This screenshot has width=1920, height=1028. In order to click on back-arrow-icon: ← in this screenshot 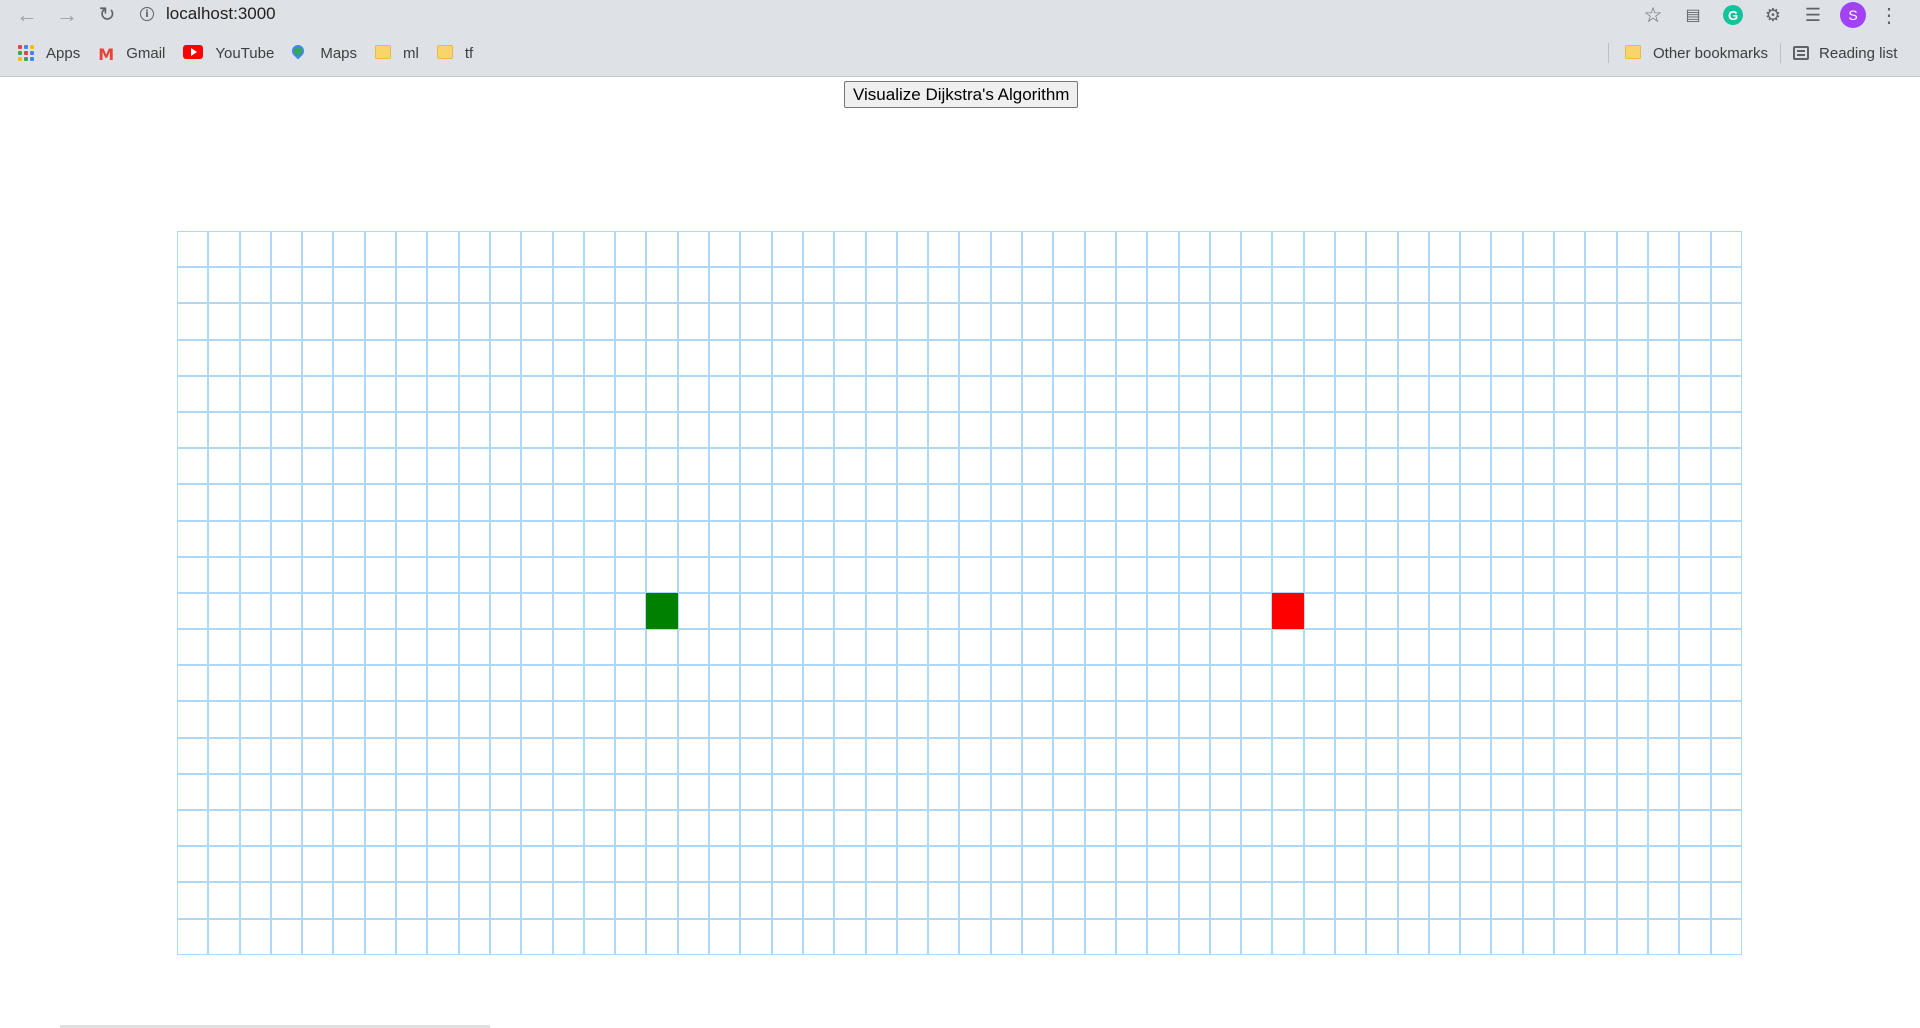, I will do `click(27, 15)`.